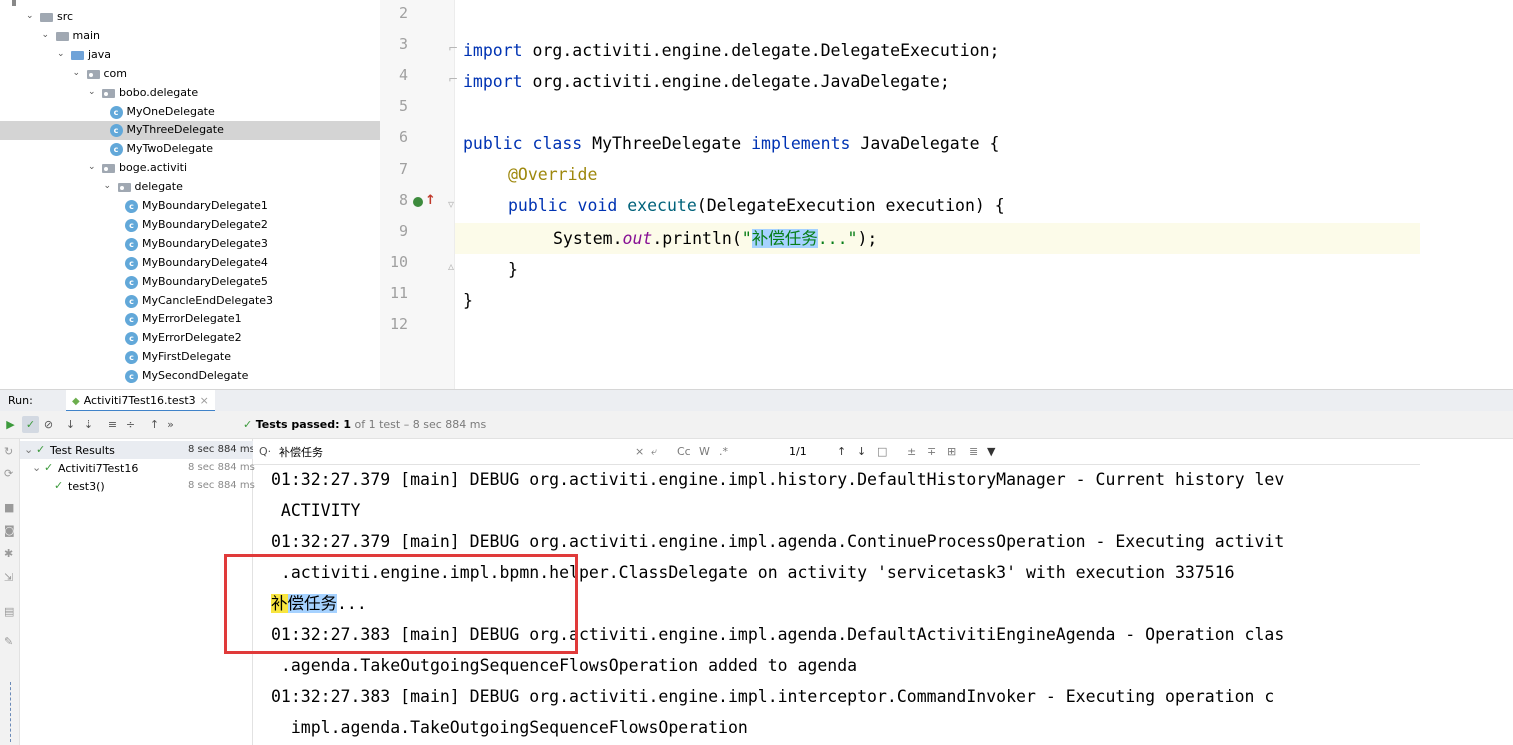 This screenshot has height=745, width=1513. I want to click on run-tab: ◆ Activiti7Test16.test3 ×, so click(140, 401).